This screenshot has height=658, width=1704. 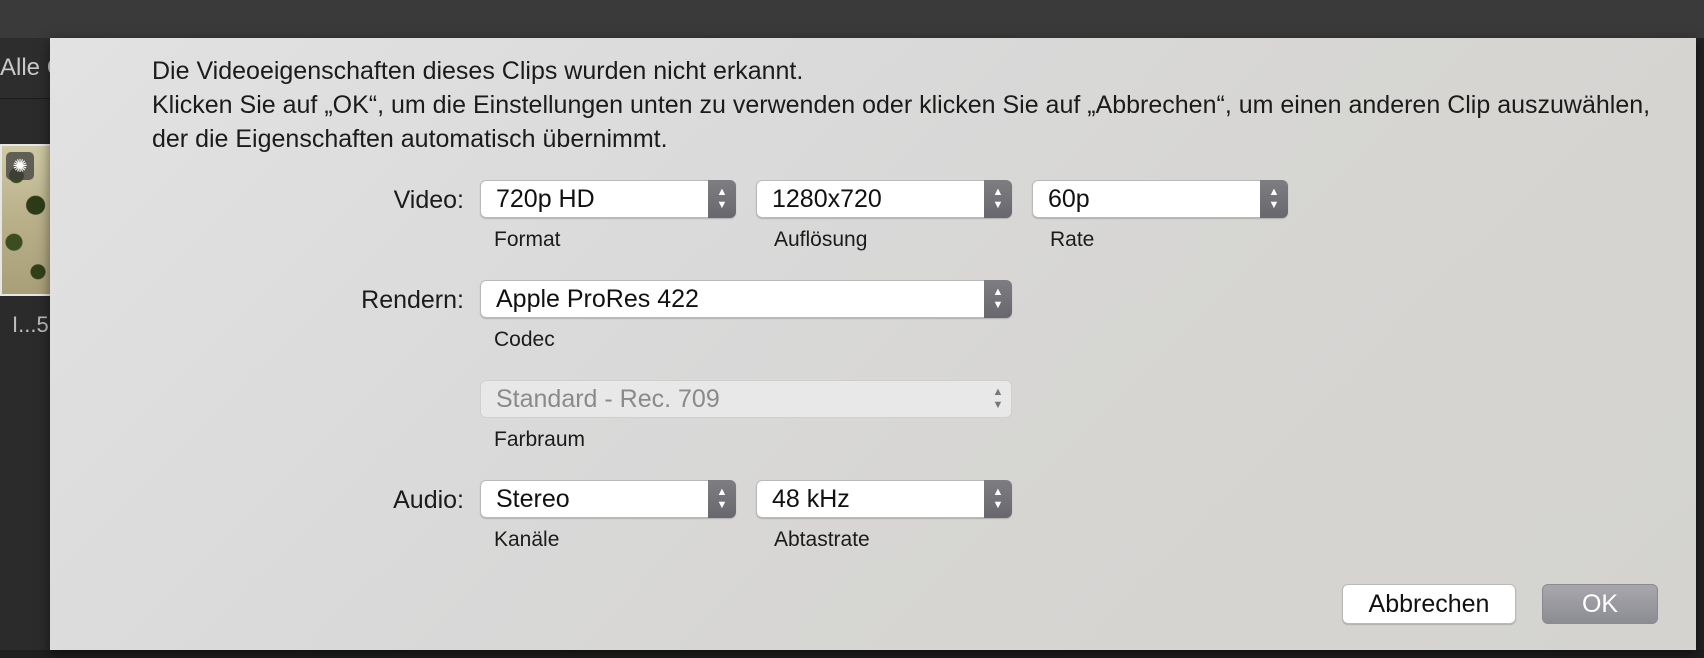 I want to click on audio-label: Audio:, so click(x=428, y=500).